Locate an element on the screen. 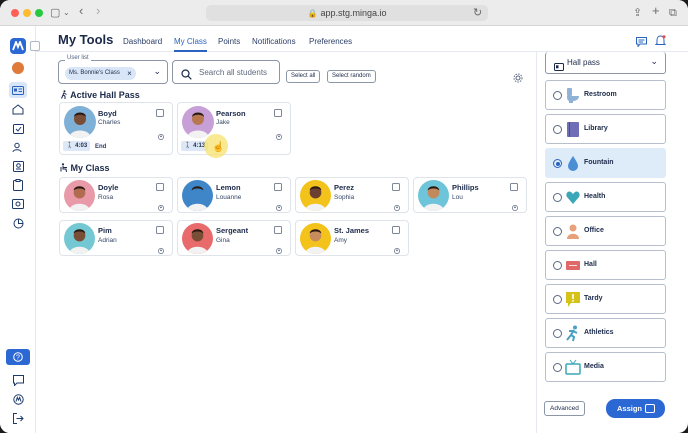  hall-pass-option-office: Office is located at coordinates (605, 231).